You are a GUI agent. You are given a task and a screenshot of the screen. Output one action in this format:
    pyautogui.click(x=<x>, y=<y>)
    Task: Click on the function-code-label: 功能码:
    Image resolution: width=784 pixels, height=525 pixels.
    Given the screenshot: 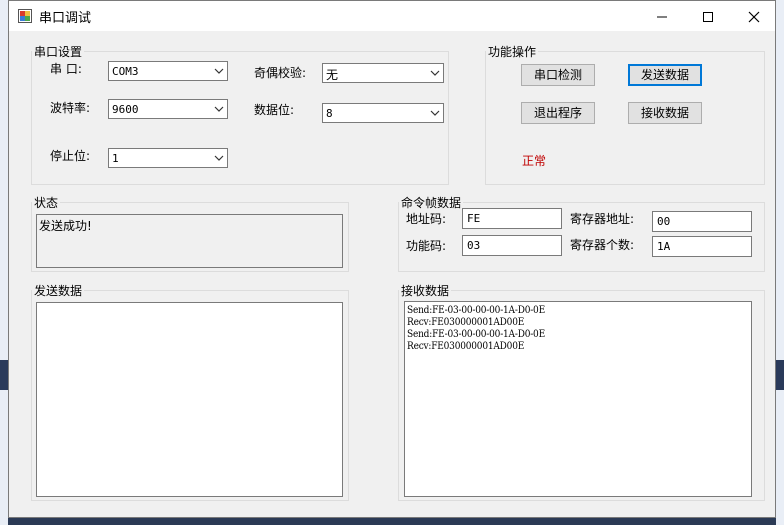 What is the action you would take?
    pyautogui.click(x=426, y=246)
    